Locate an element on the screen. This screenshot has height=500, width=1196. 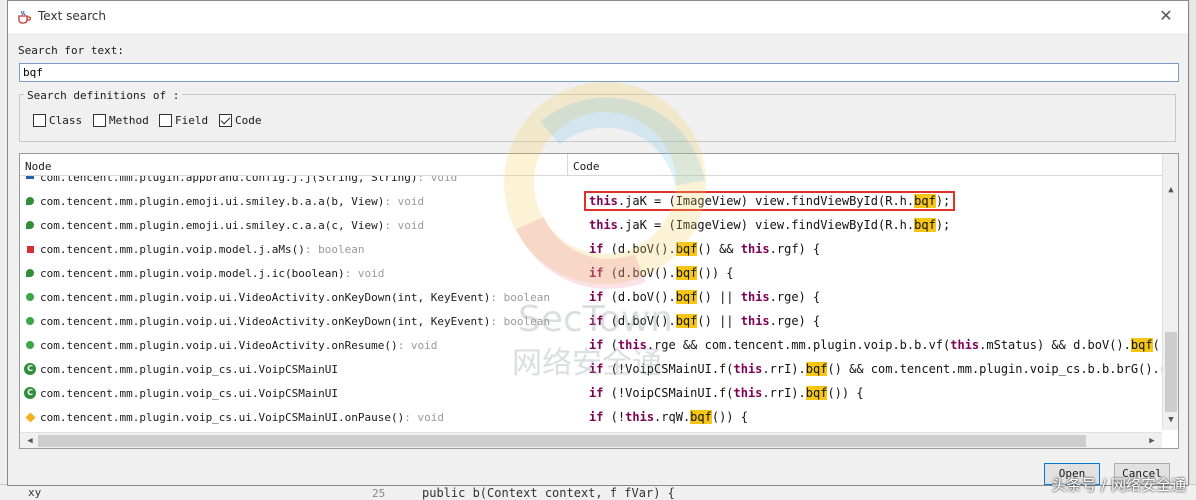
background-line-number: 25 is located at coordinates (379, 493).